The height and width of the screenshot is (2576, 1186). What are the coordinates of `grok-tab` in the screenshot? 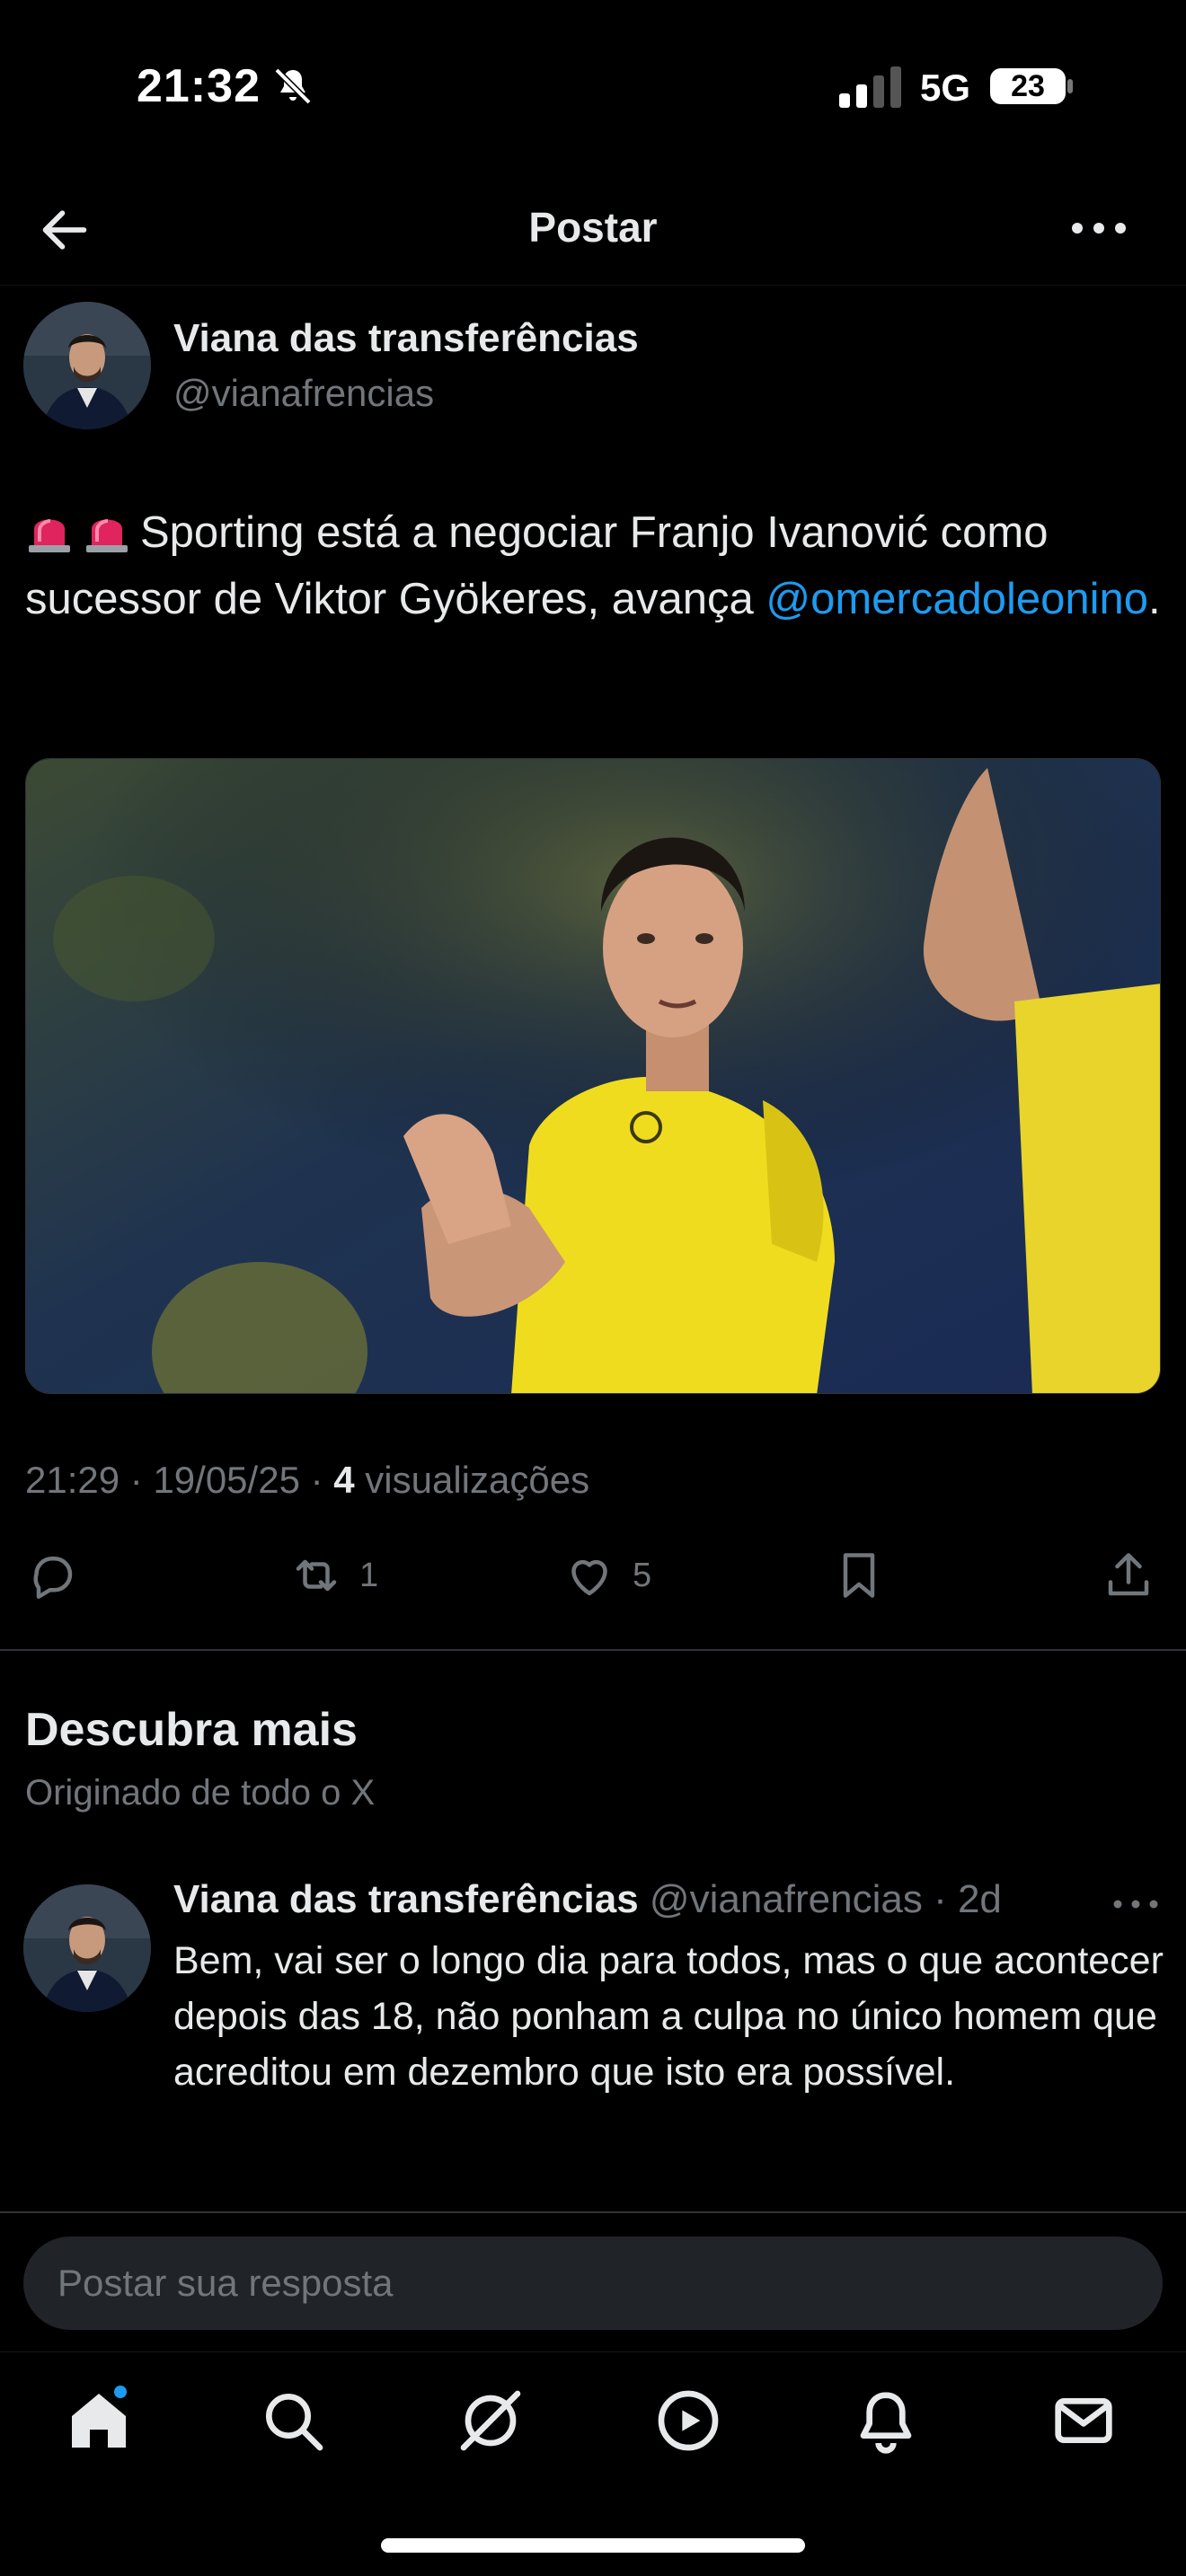 It's located at (491, 2421).